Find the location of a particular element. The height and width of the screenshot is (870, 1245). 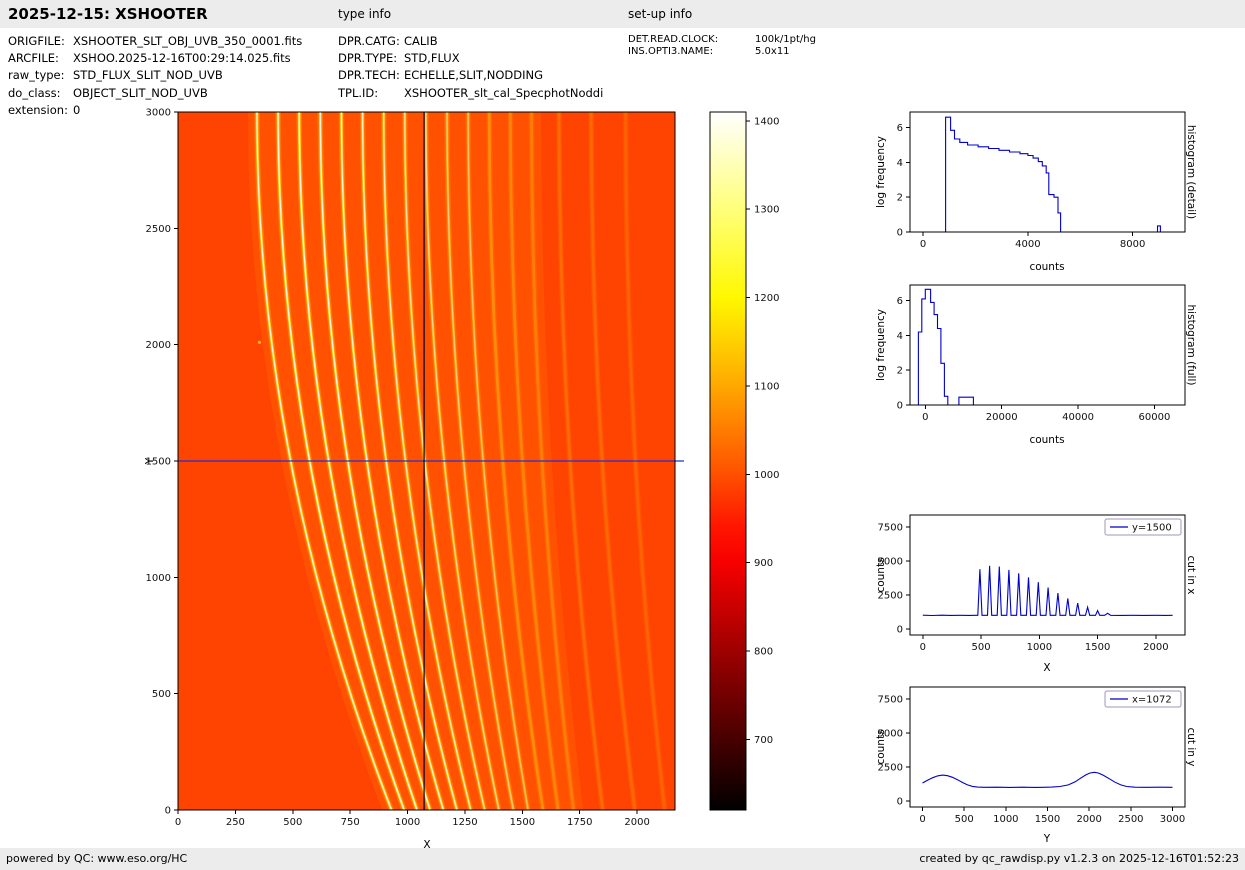

svg-text: 4000 is located at coordinates (1027, 244).